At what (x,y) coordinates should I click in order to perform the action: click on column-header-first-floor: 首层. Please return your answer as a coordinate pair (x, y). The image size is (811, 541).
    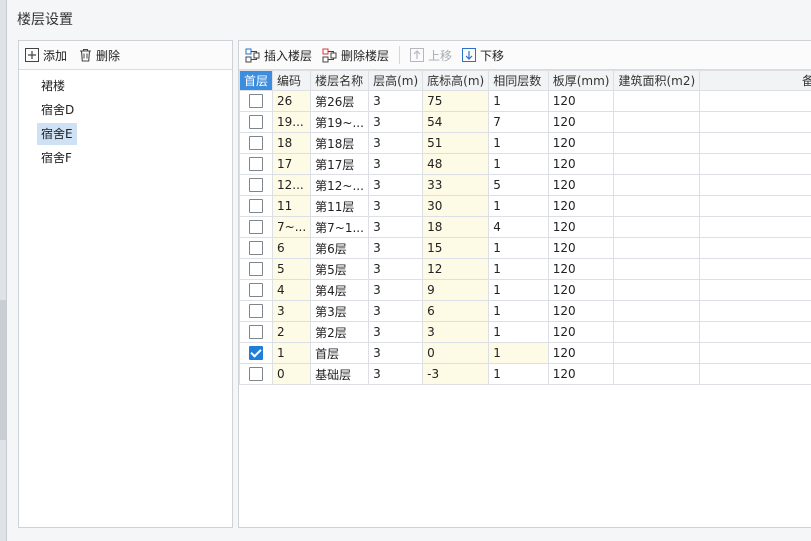
    Looking at the image, I should click on (256, 80).